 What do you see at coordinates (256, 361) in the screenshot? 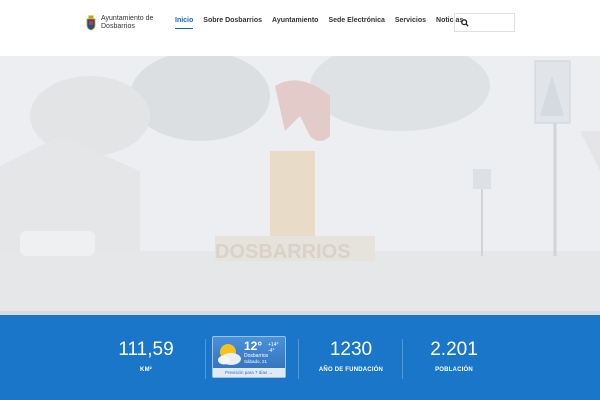
I see `weather-date: Sábado, 21` at bounding box center [256, 361].